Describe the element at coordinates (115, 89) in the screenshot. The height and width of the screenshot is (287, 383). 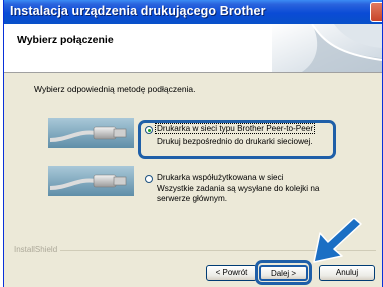
I see `instruction-text: Wybierz odpowiednią metodę podłączenia.` at that location.